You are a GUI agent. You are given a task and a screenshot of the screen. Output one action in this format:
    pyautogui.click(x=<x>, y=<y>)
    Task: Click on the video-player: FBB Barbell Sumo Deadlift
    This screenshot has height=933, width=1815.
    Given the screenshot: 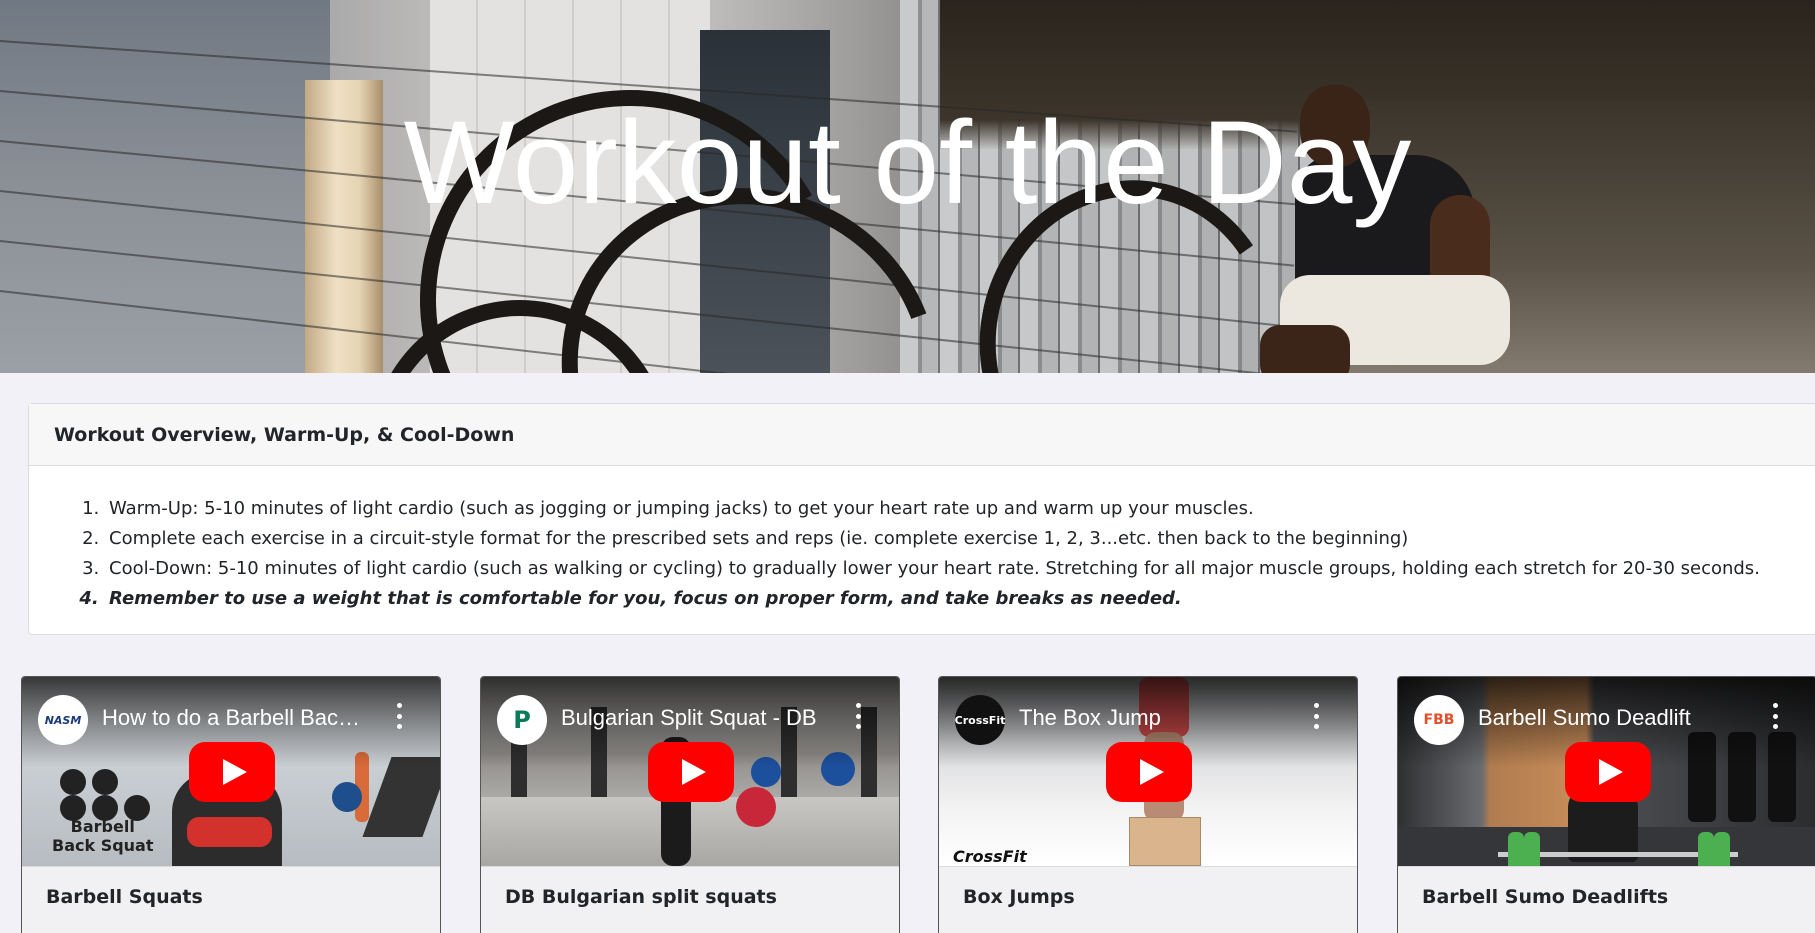 What is the action you would take?
    pyautogui.click(x=1606, y=771)
    